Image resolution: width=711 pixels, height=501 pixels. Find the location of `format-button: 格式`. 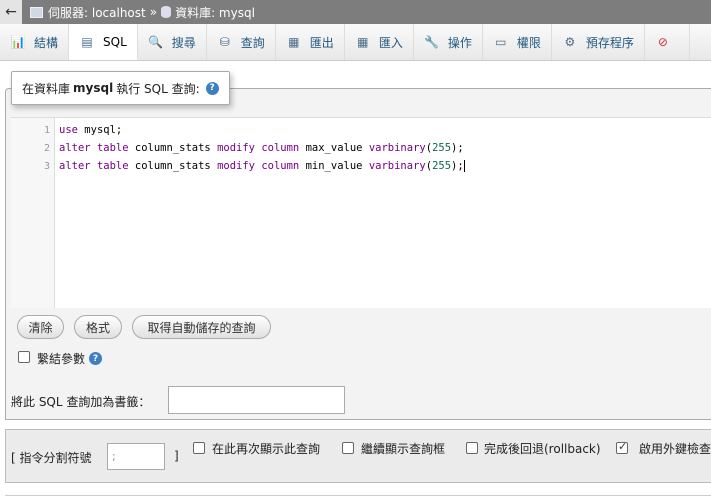

format-button: 格式 is located at coordinates (98, 327).